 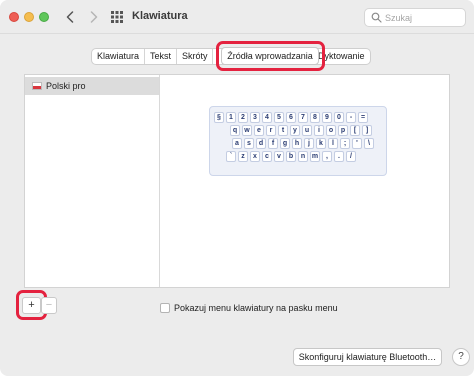 I want to click on keyboard-key: `, so click(x=231, y=156).